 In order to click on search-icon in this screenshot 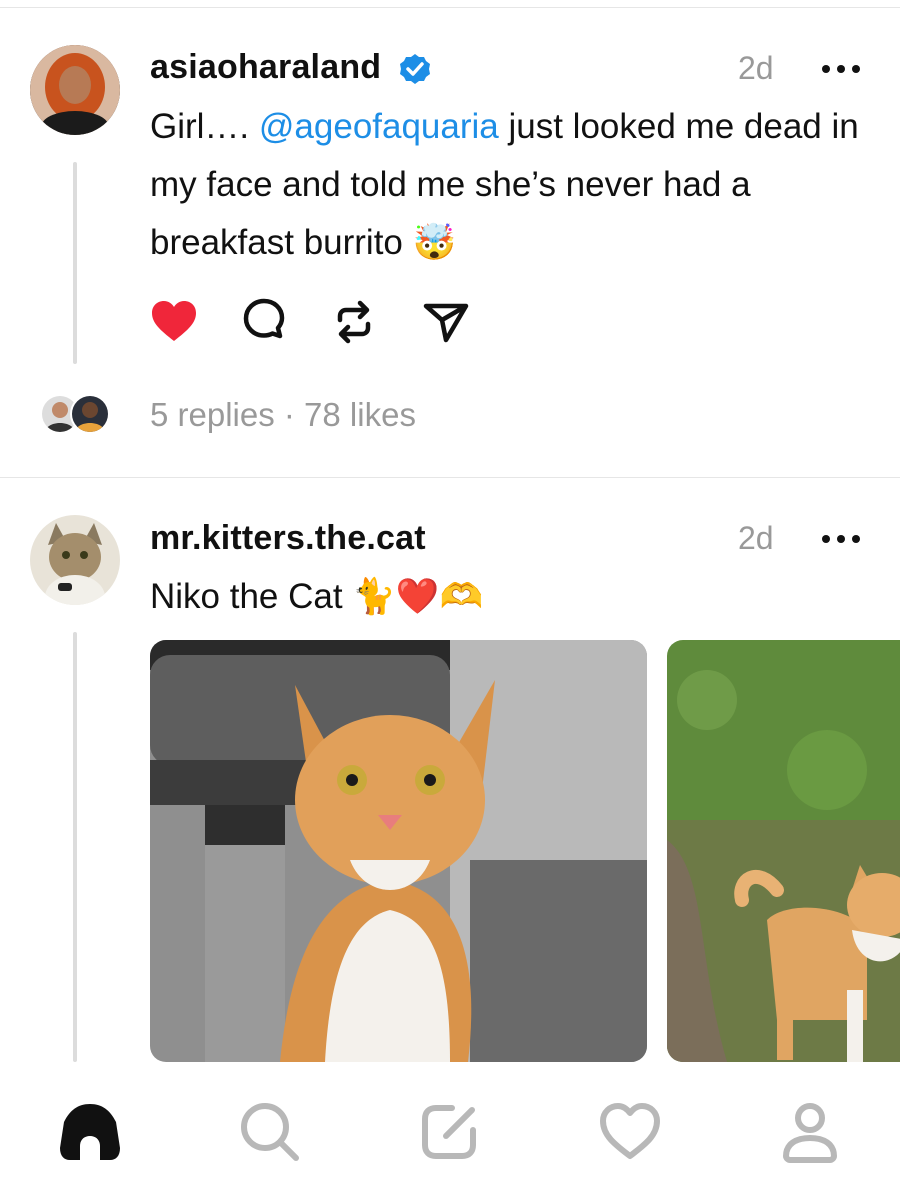, I will do `click(270, 1132)`.